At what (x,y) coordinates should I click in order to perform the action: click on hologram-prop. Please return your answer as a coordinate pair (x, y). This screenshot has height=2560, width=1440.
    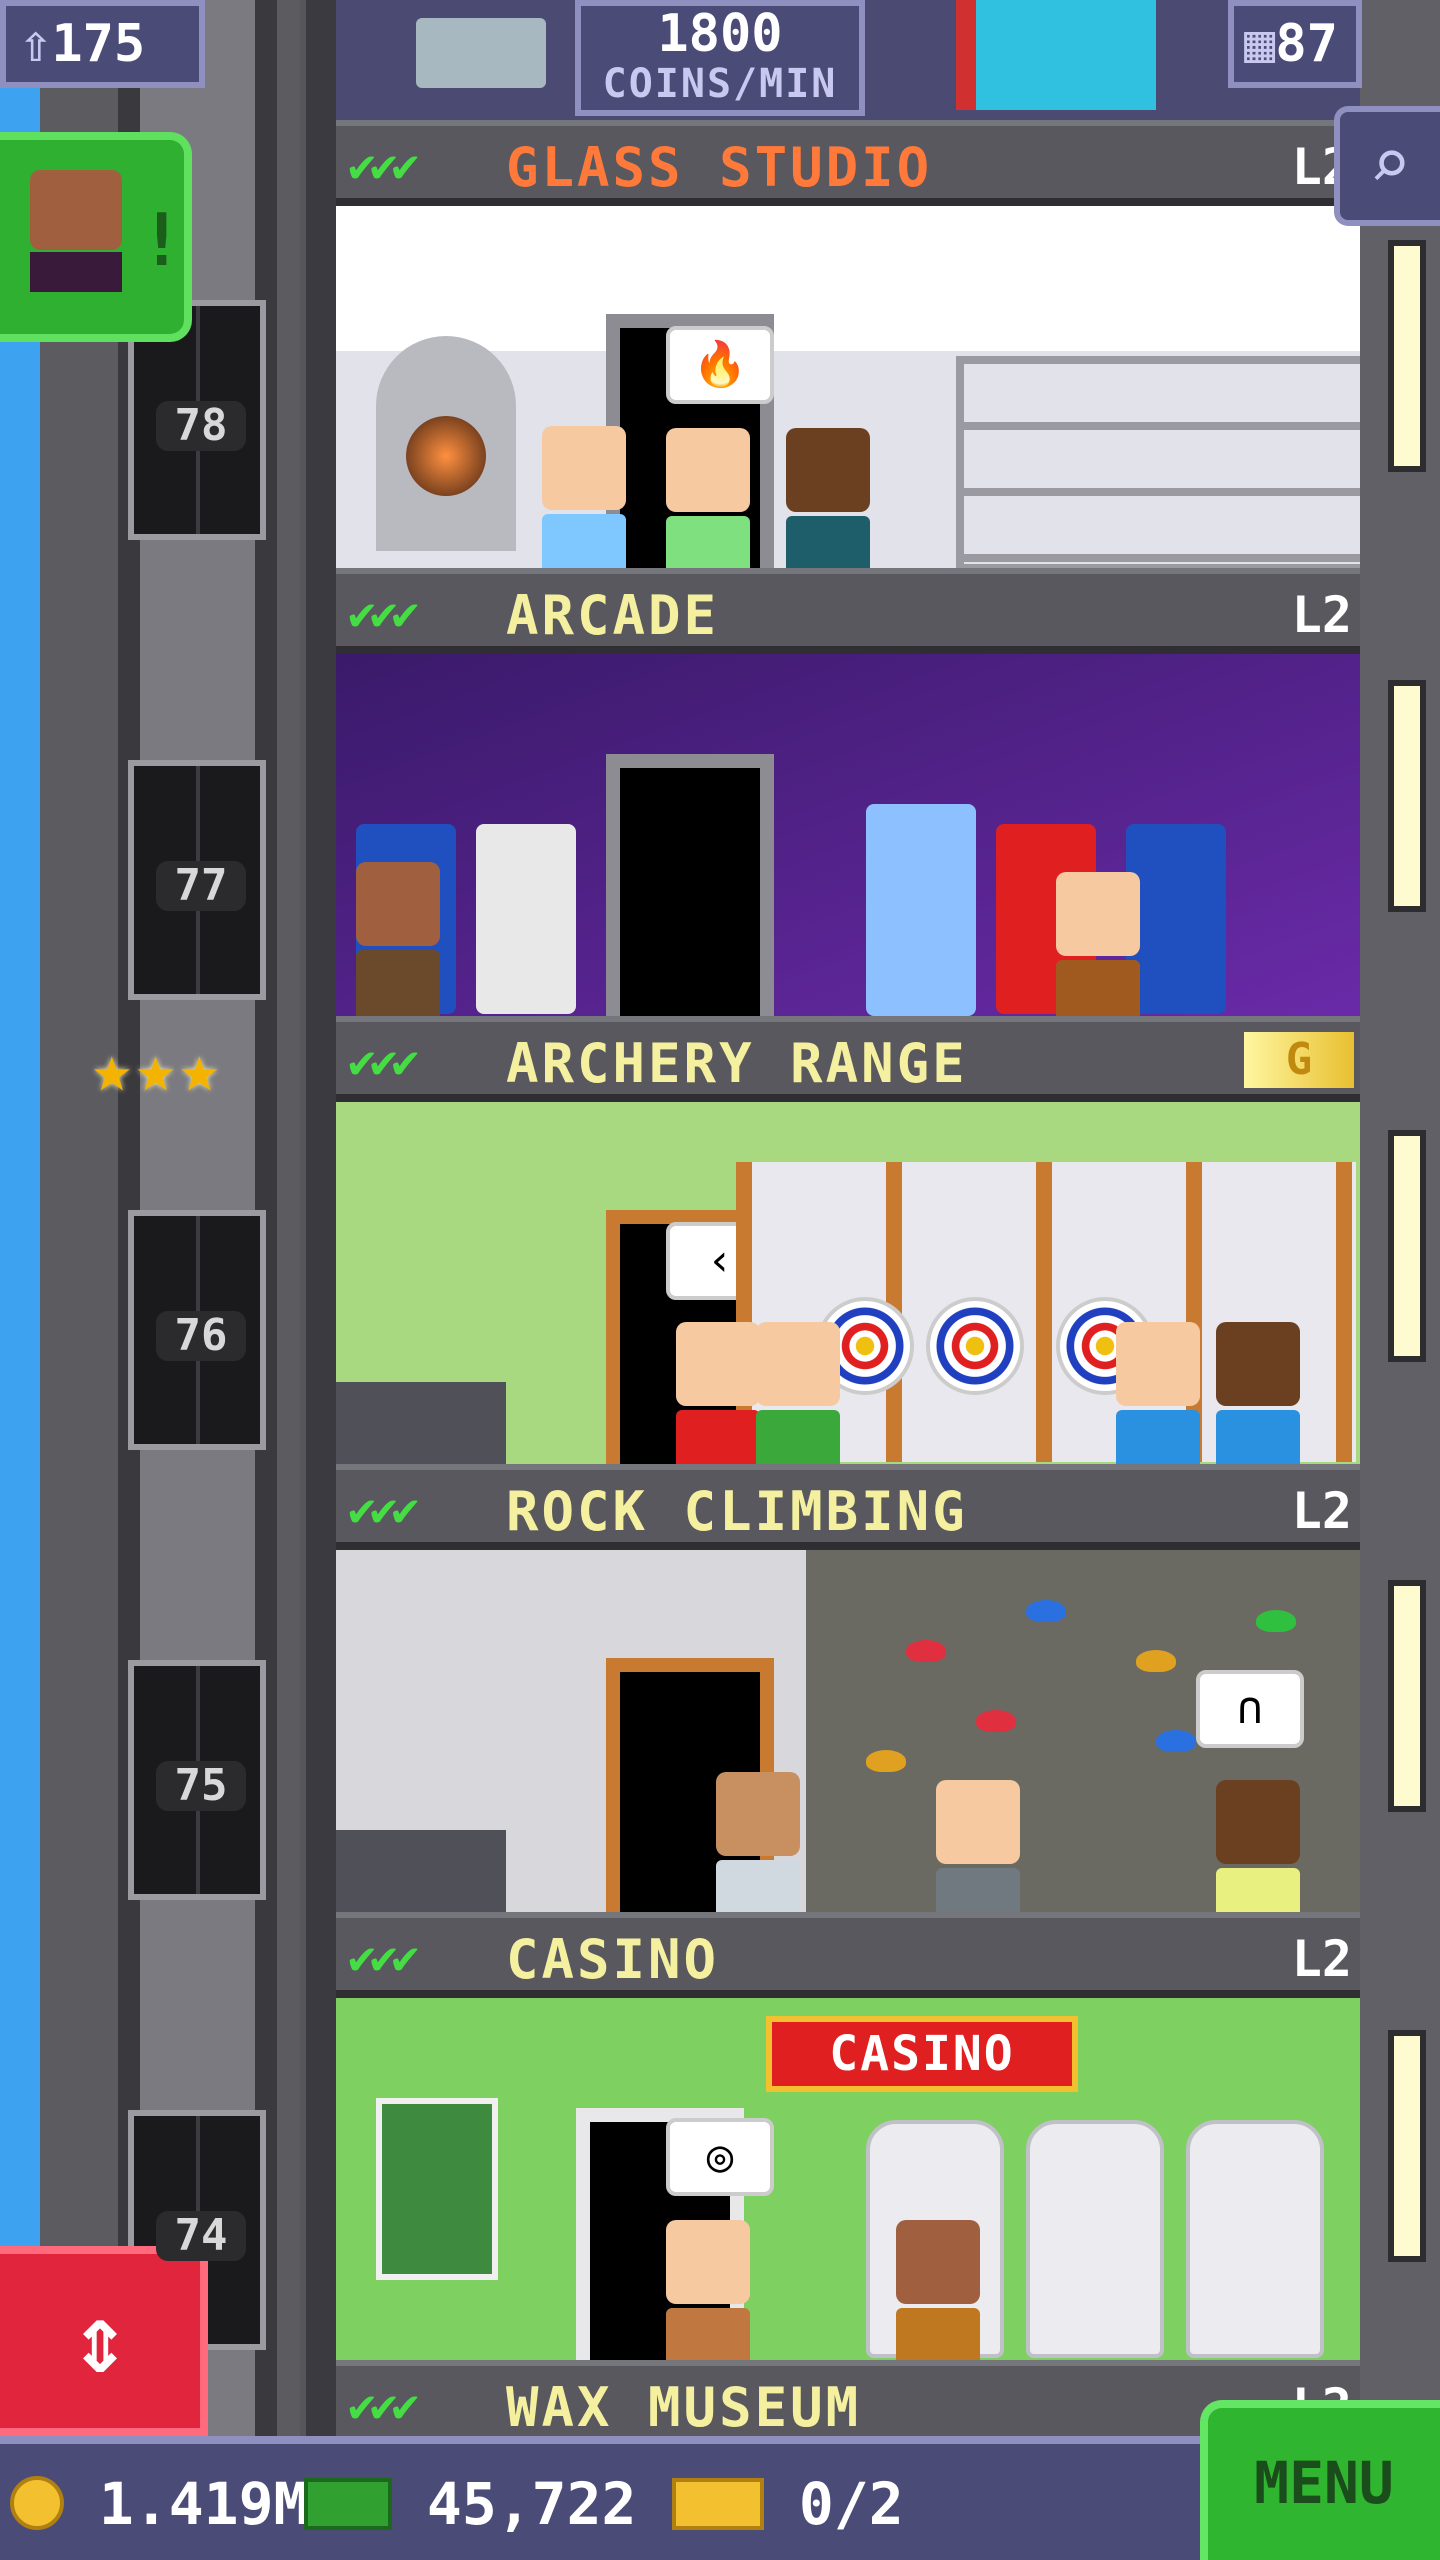
    Looking at the image, I should click on (1066, 55).